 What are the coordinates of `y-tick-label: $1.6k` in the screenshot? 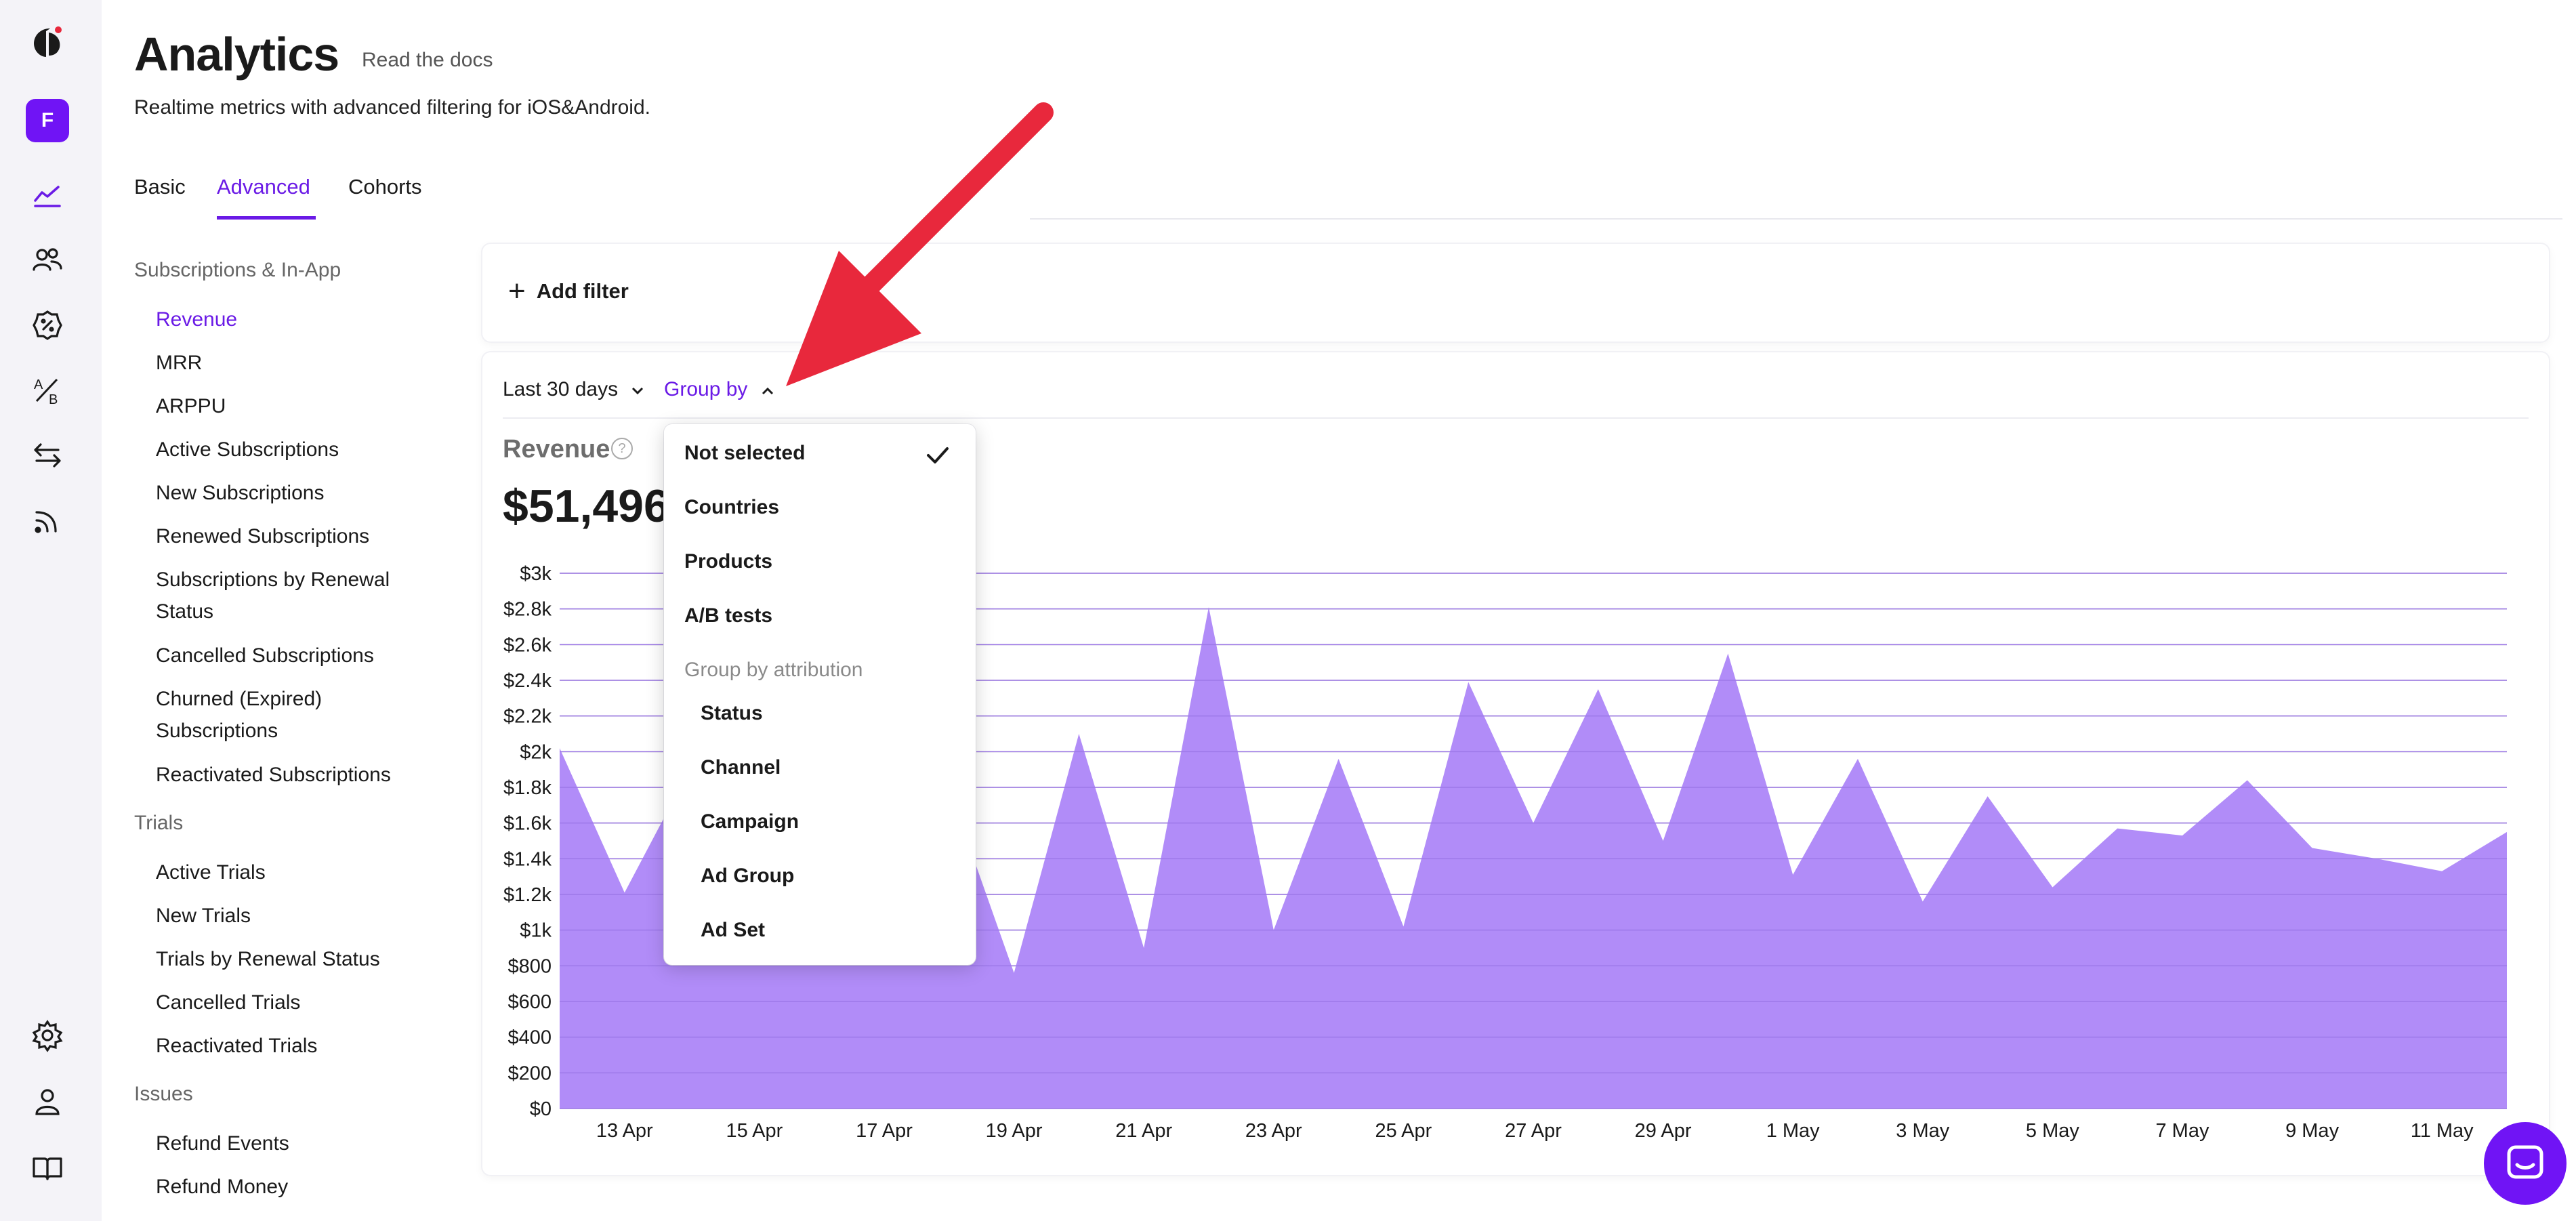 It's located at (527, 824).